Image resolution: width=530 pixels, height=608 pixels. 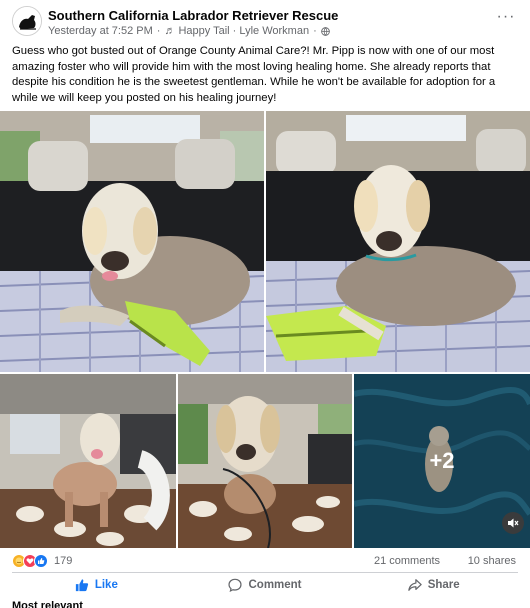 What do you see at coordinates (275, 585) in the screenshot?
I see `comment-label: Comment` at bounding box center [275, 585].